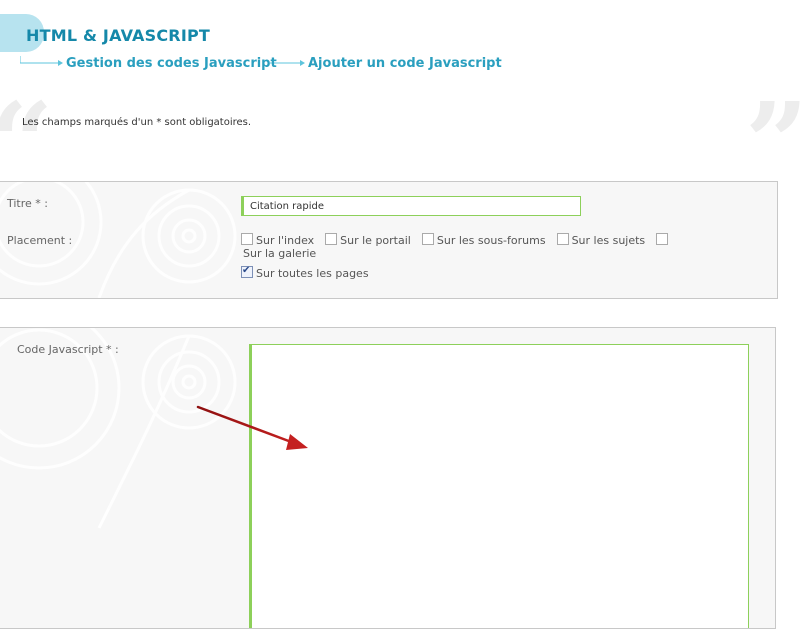  What do you see at coordinates (118, 35) in the screenshot?
I see `section-title: HTML & JAVASCRIPT` at bounding box center [118, 35].